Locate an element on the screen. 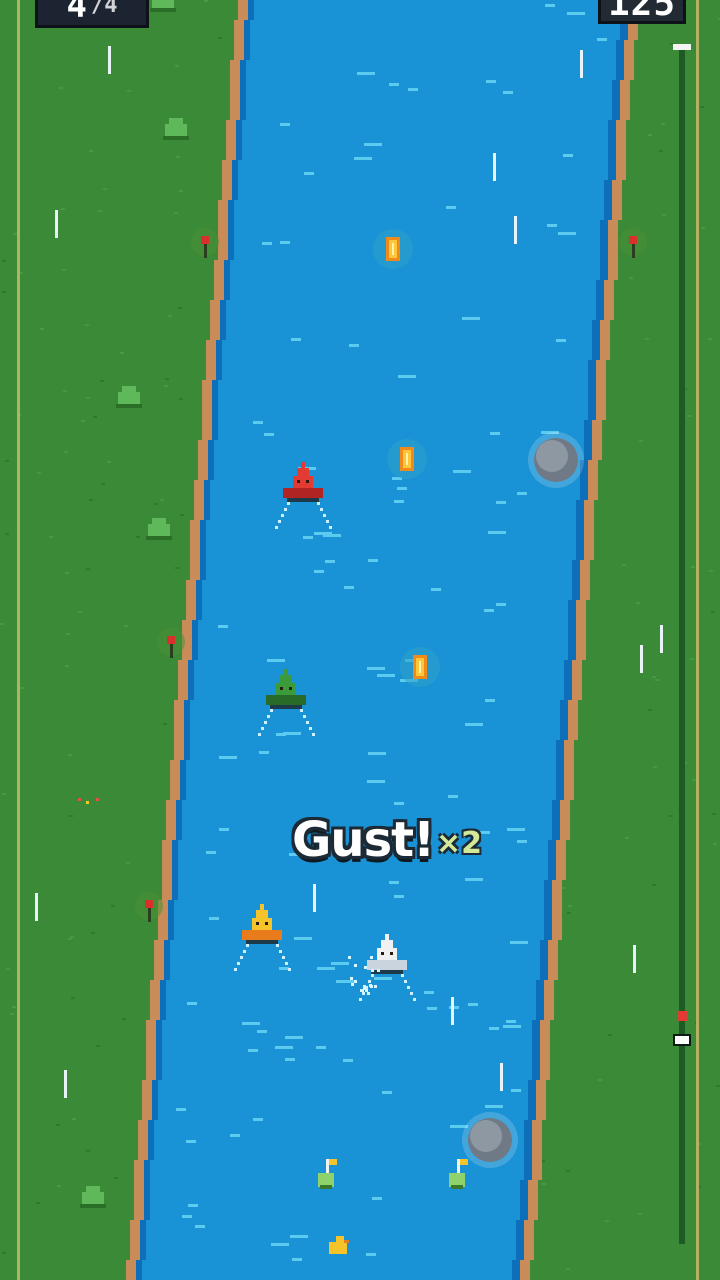 This screenshot has height=1280, width=720. gust-callout: Gust! ×2 is located at coordinates (387, 840).